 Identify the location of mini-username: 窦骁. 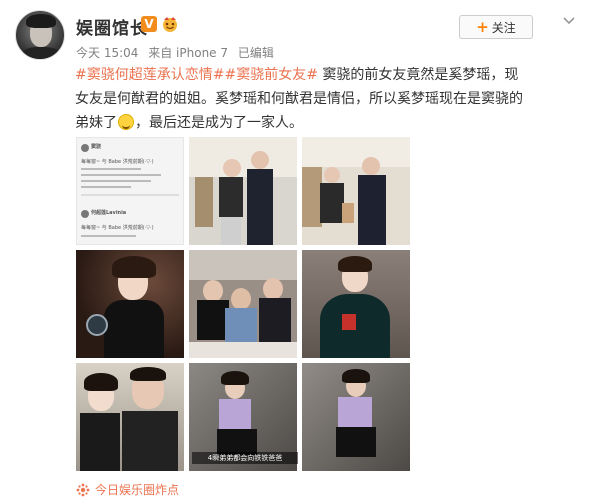
(96, 147).